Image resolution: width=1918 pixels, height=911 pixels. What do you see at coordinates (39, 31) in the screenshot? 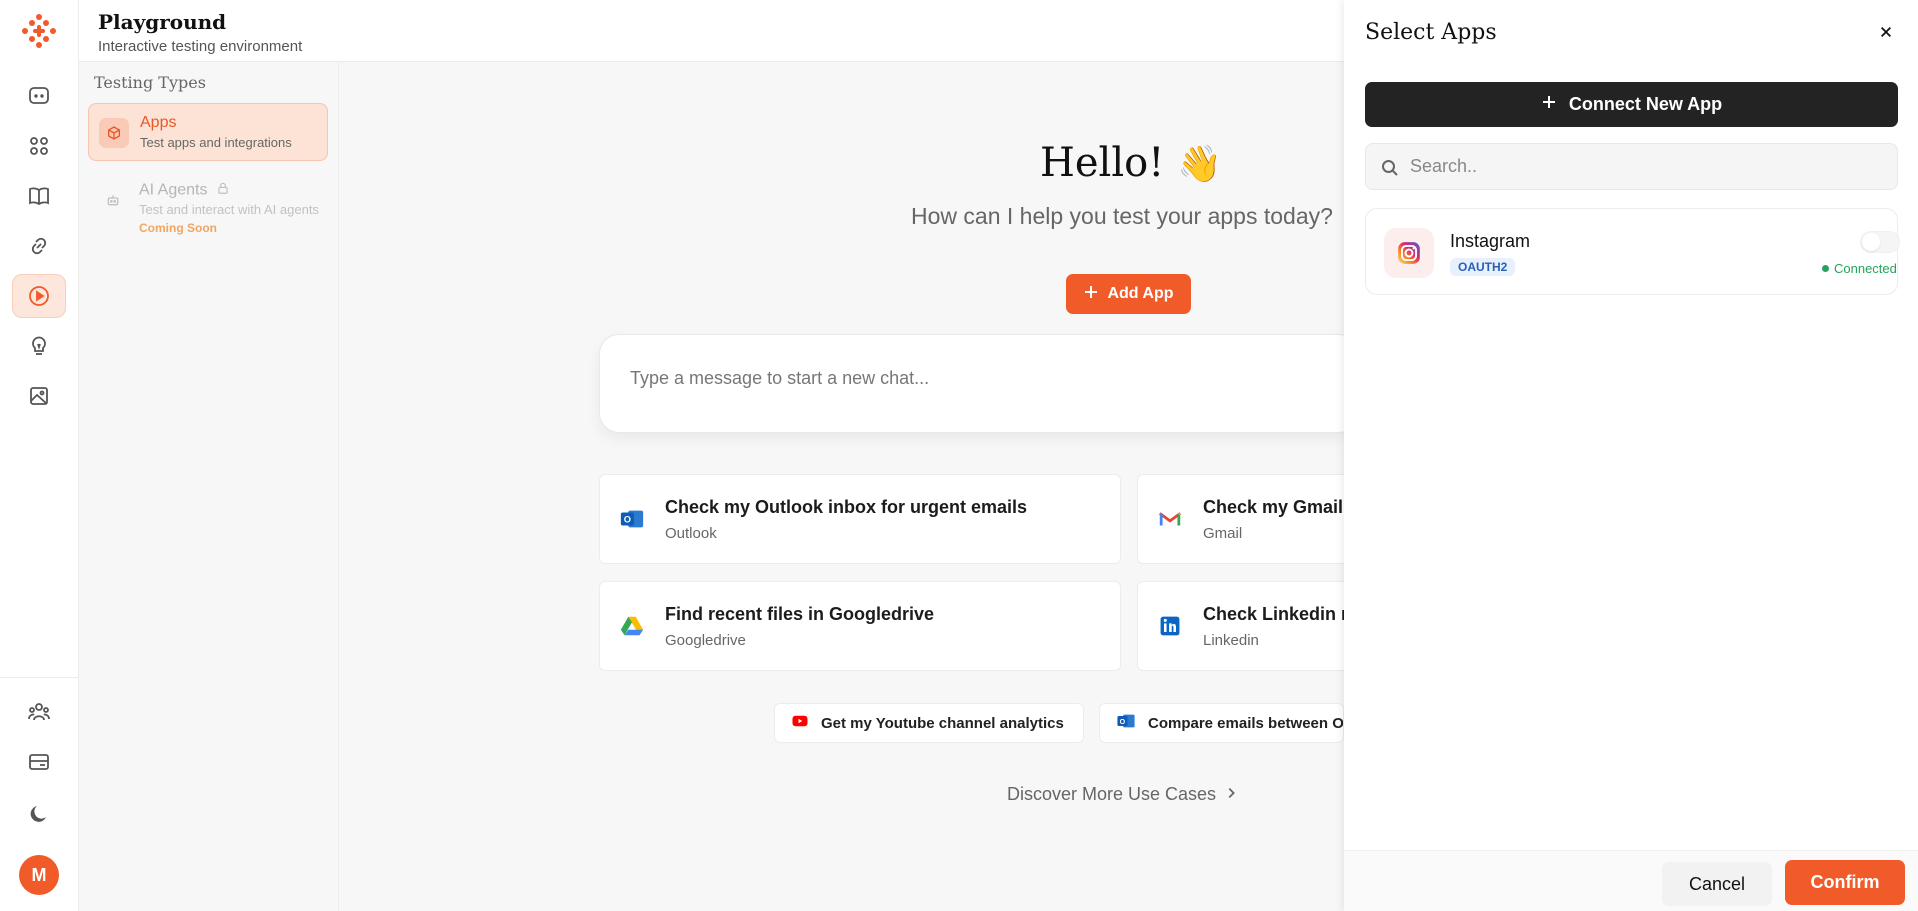
I see `logo-icon` at bounding box center [39, 31].